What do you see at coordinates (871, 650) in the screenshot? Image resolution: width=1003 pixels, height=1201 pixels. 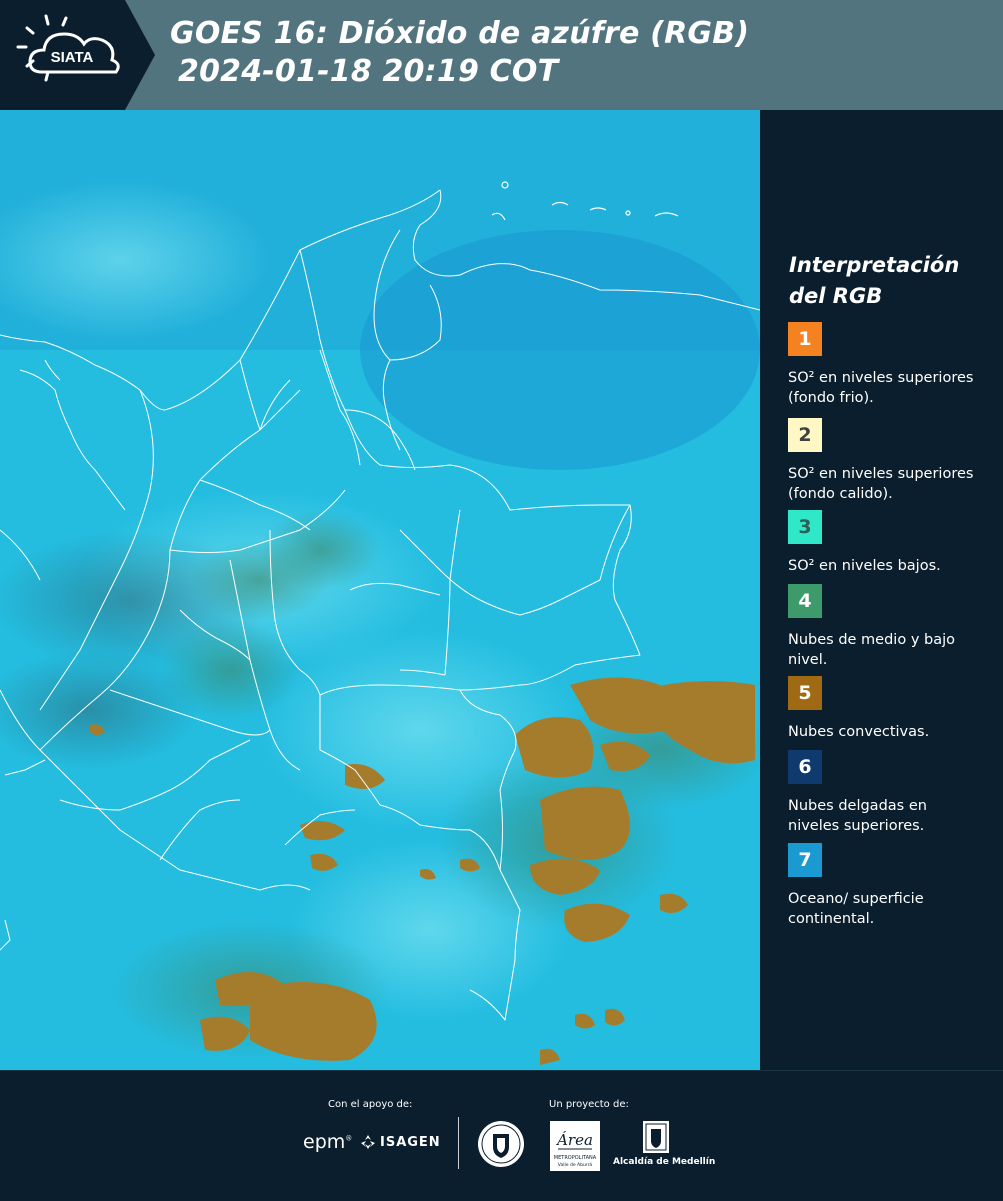 I see `legend-item-label: Nubes de medio y bajo nivel.` at bounding box center [871, 650].